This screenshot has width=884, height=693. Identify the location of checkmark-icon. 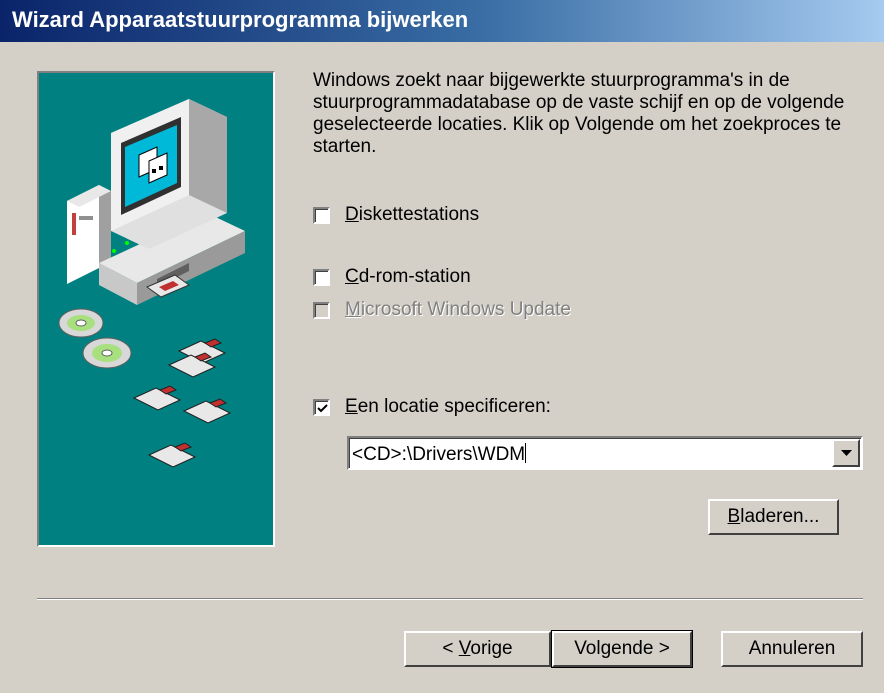
(322, 407).